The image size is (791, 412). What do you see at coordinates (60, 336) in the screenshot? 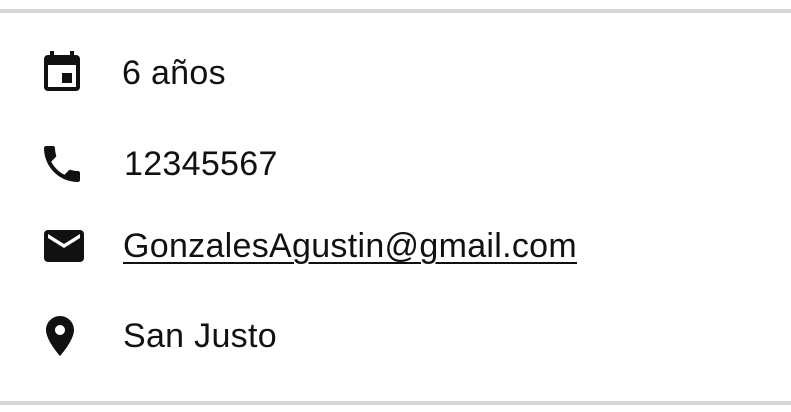
I see `location-pin-icon` at bounding box center [60, 336].